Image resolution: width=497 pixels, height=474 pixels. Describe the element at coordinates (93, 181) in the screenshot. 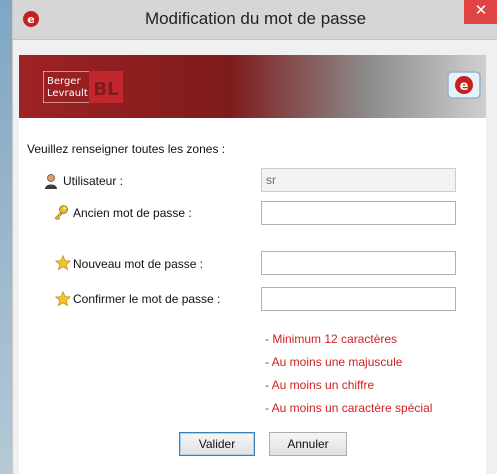

I see `user-label: Utilisateur :` at that location.